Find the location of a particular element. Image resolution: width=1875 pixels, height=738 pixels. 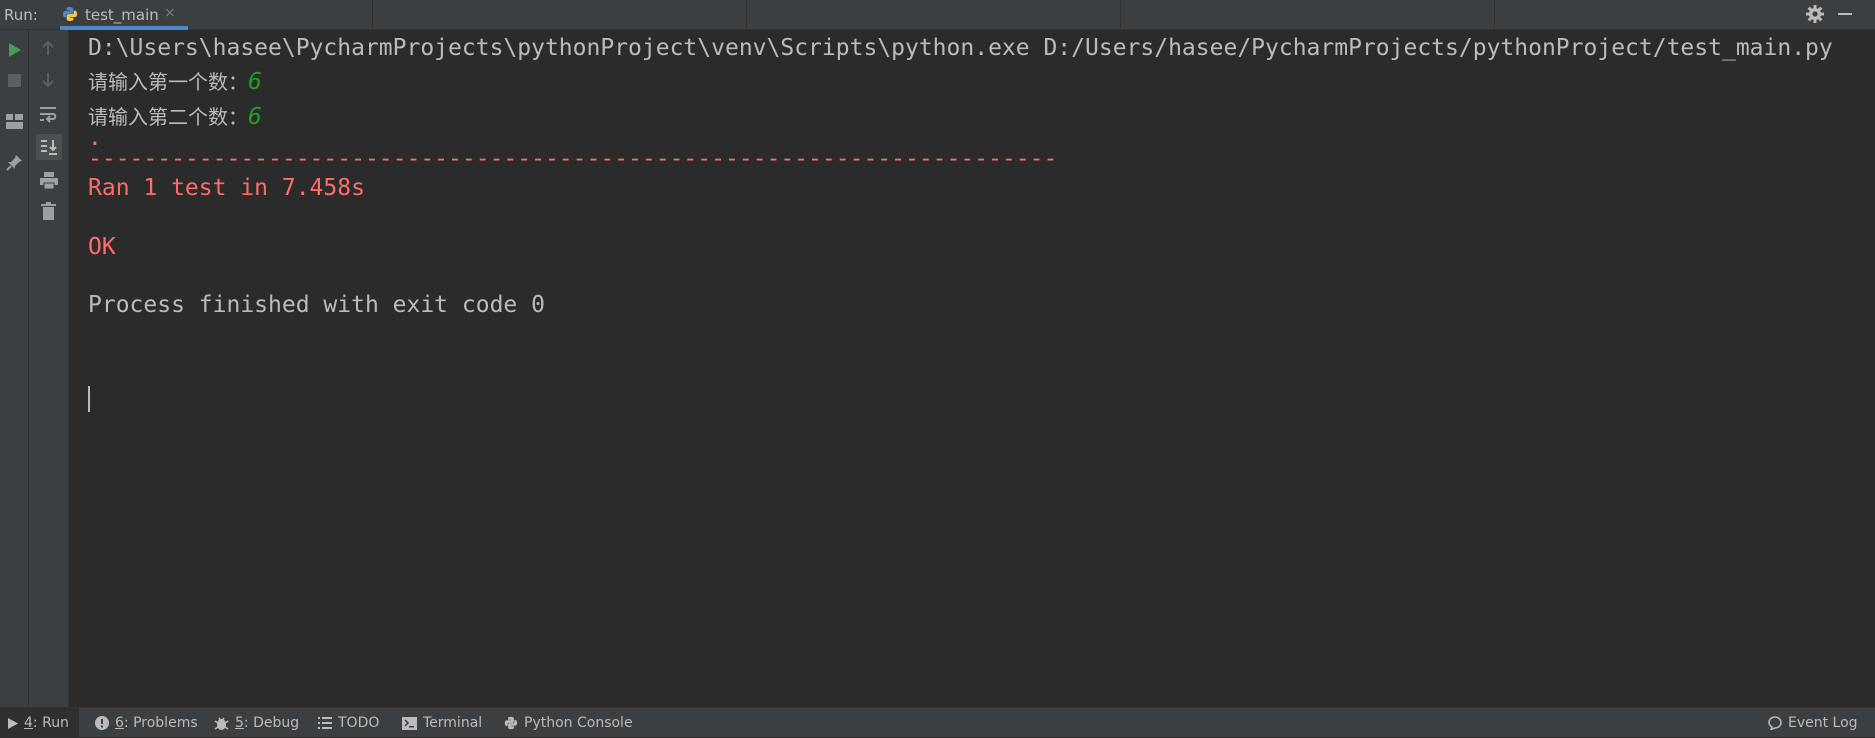

input-prompt-line: 请输入第二个数：6 is located at coordinates (175, 115).